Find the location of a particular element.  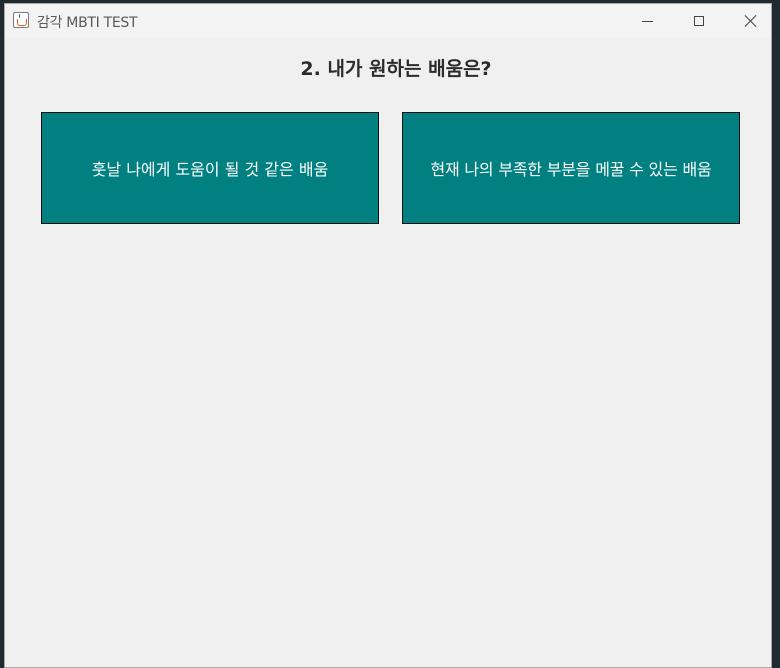

window-title: 감각 MBTI TEST is located at coordinates (87, 23).